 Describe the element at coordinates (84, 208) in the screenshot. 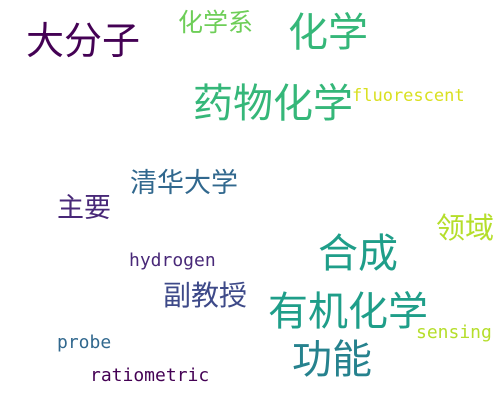

I see `word-main: 主要` at that location.